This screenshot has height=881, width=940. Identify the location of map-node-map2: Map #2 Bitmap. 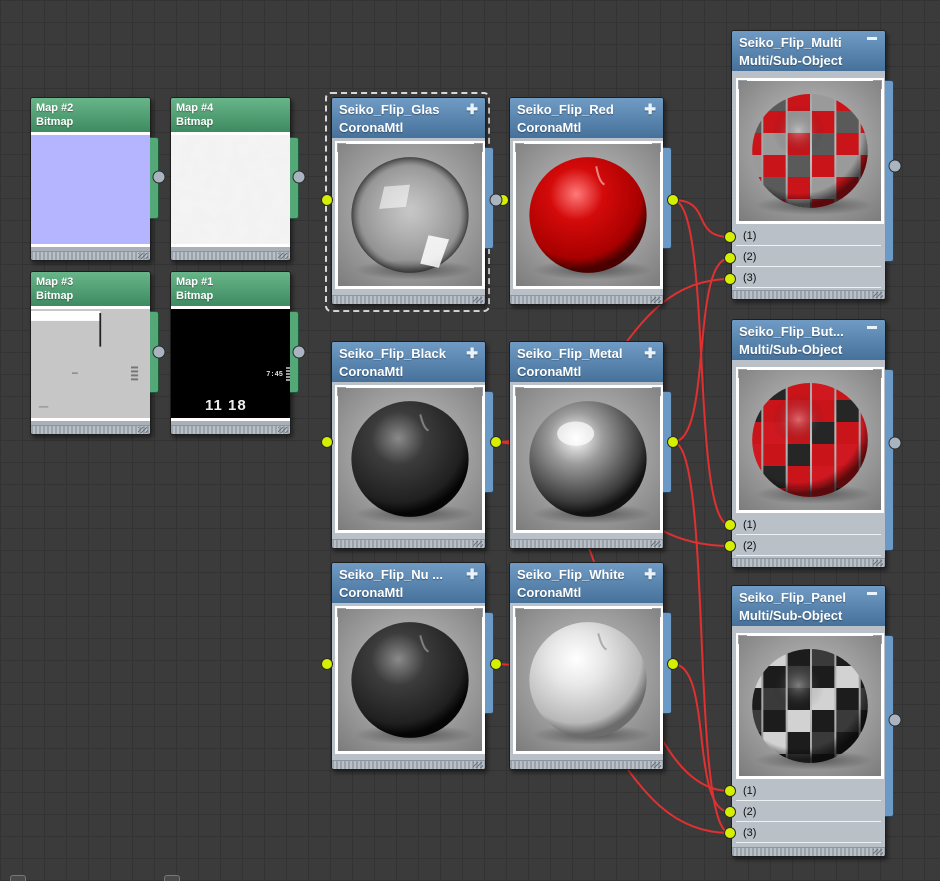
(94, 179).